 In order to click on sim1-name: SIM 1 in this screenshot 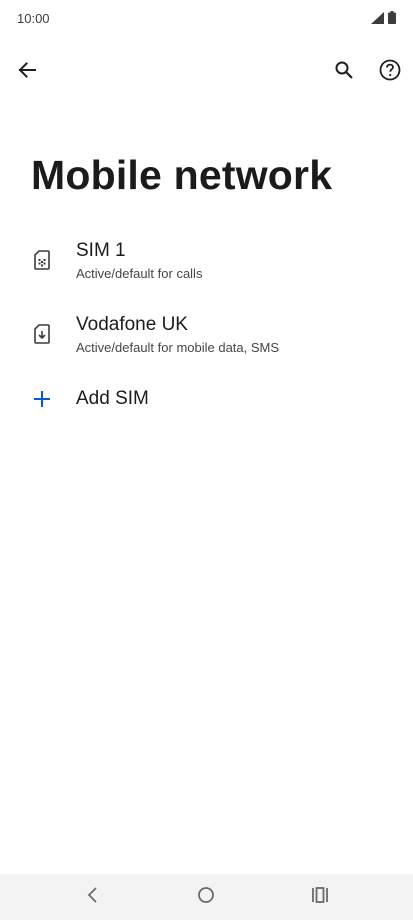, I will do `click(101, 250)`.